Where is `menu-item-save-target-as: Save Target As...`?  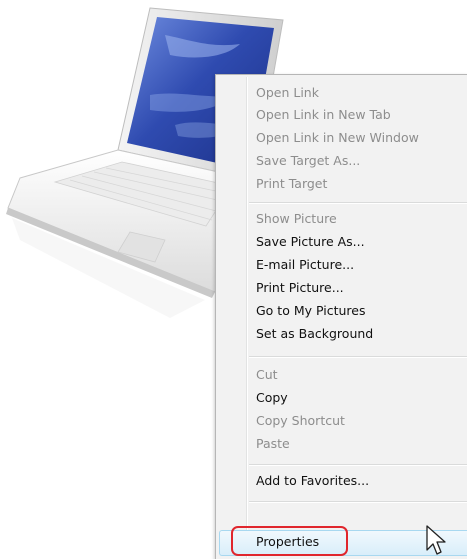 menu-item-save-target-as: Save Target As... is located at coordinates (308, 161).